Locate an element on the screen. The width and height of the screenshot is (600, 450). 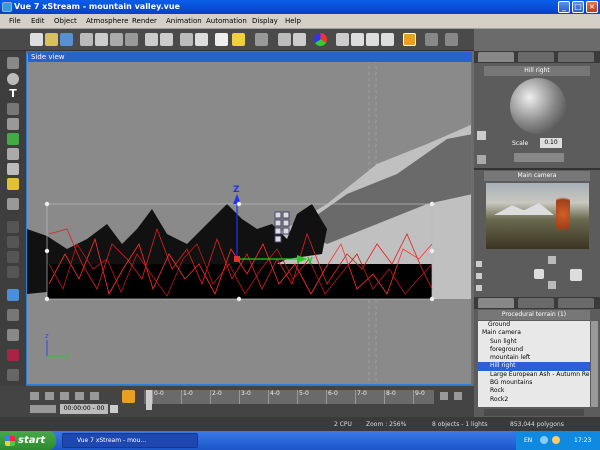
camera-preview is located at coordinates (537, 216).